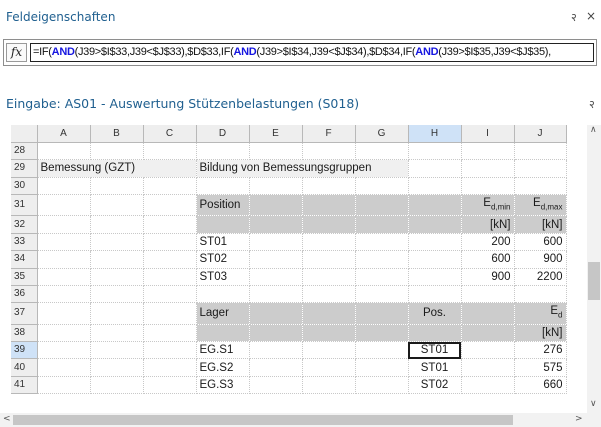 The height and width of the screenshot is (427, 601). I want to click on vertical-scrollbar: ∧ ∨, so click(594, 269).